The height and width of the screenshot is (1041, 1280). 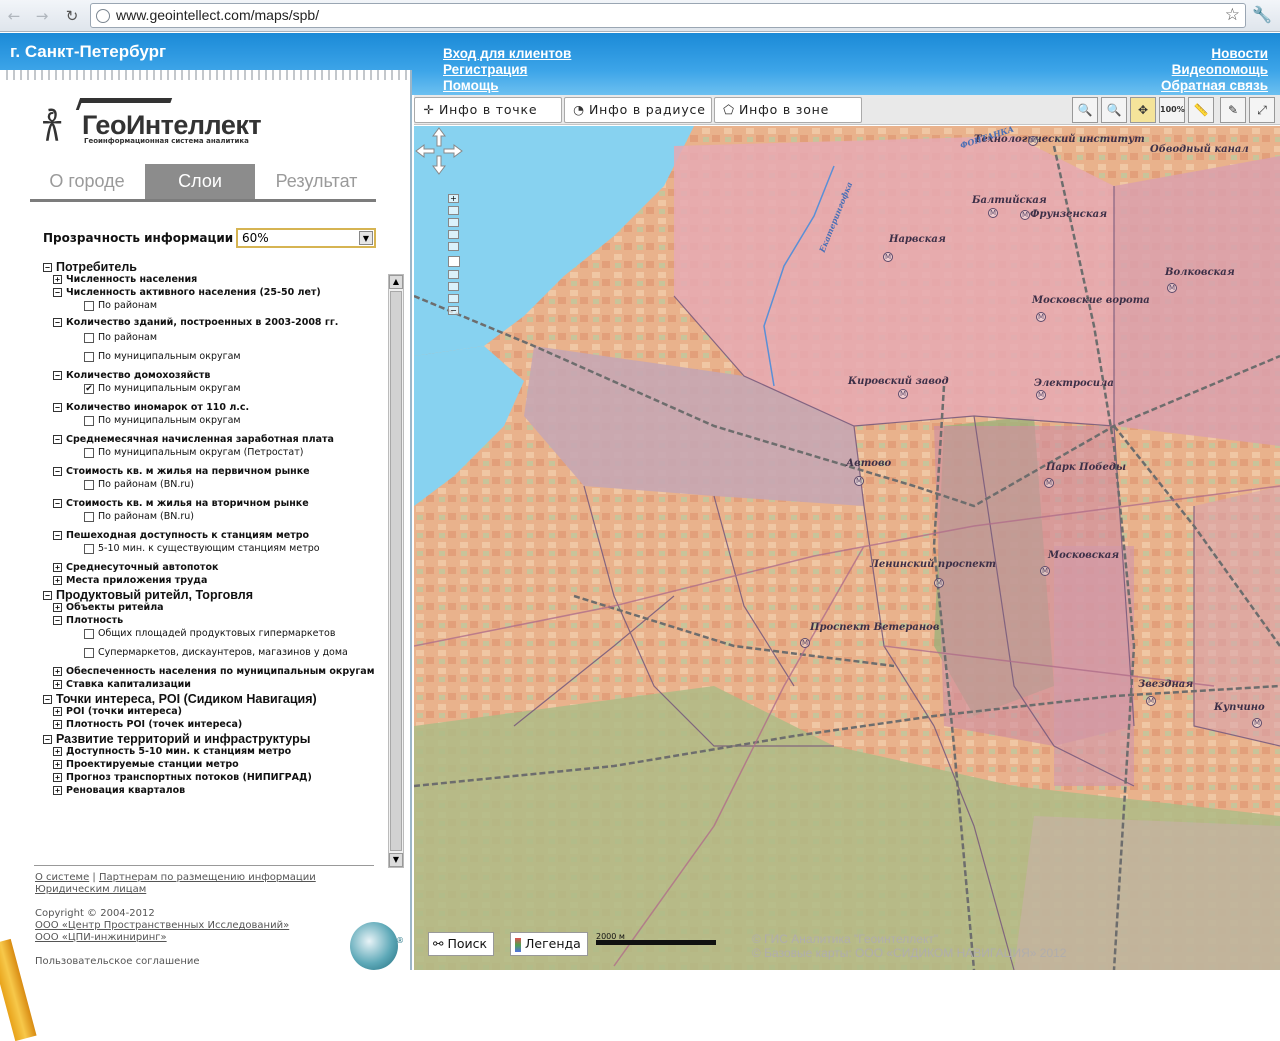 What do you see at coordinates (130, 580) in the screenshot?
I see `layer-item: + Места приложения труда` at bounding box center [130, 580].